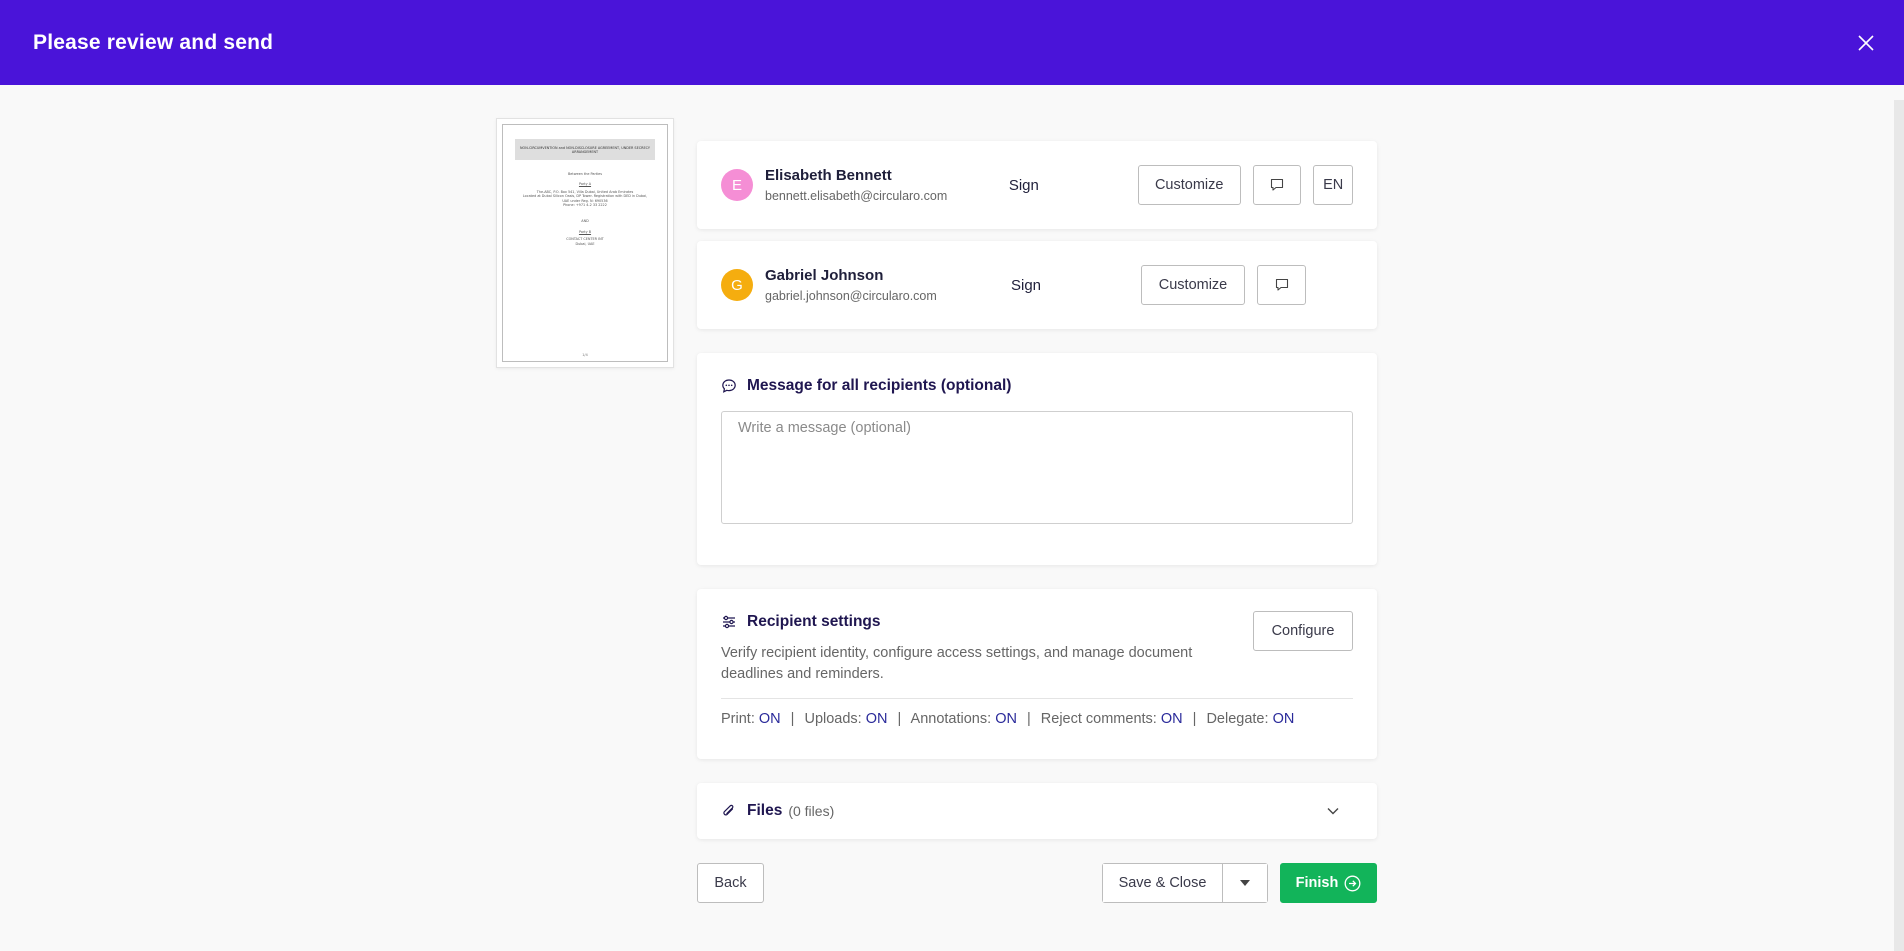  Describe the element at coordinates (585, 355) in the screenshot. I see `doc-page-number: 1/4` at that location.